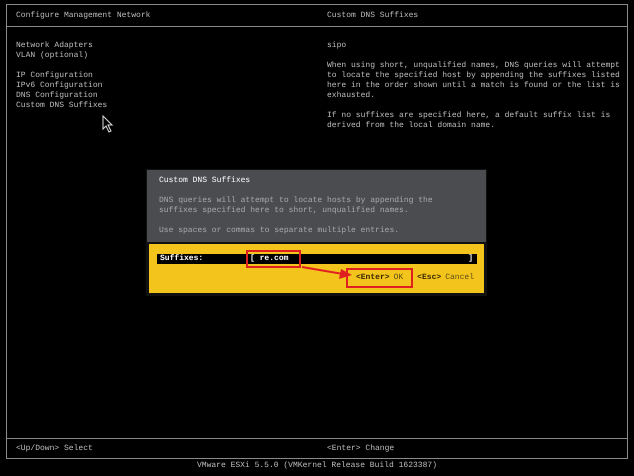  Describe the element at coordinates (372, 15) in the screenshot. I see `panel-title: Custom DNS Suffixes` at that location.